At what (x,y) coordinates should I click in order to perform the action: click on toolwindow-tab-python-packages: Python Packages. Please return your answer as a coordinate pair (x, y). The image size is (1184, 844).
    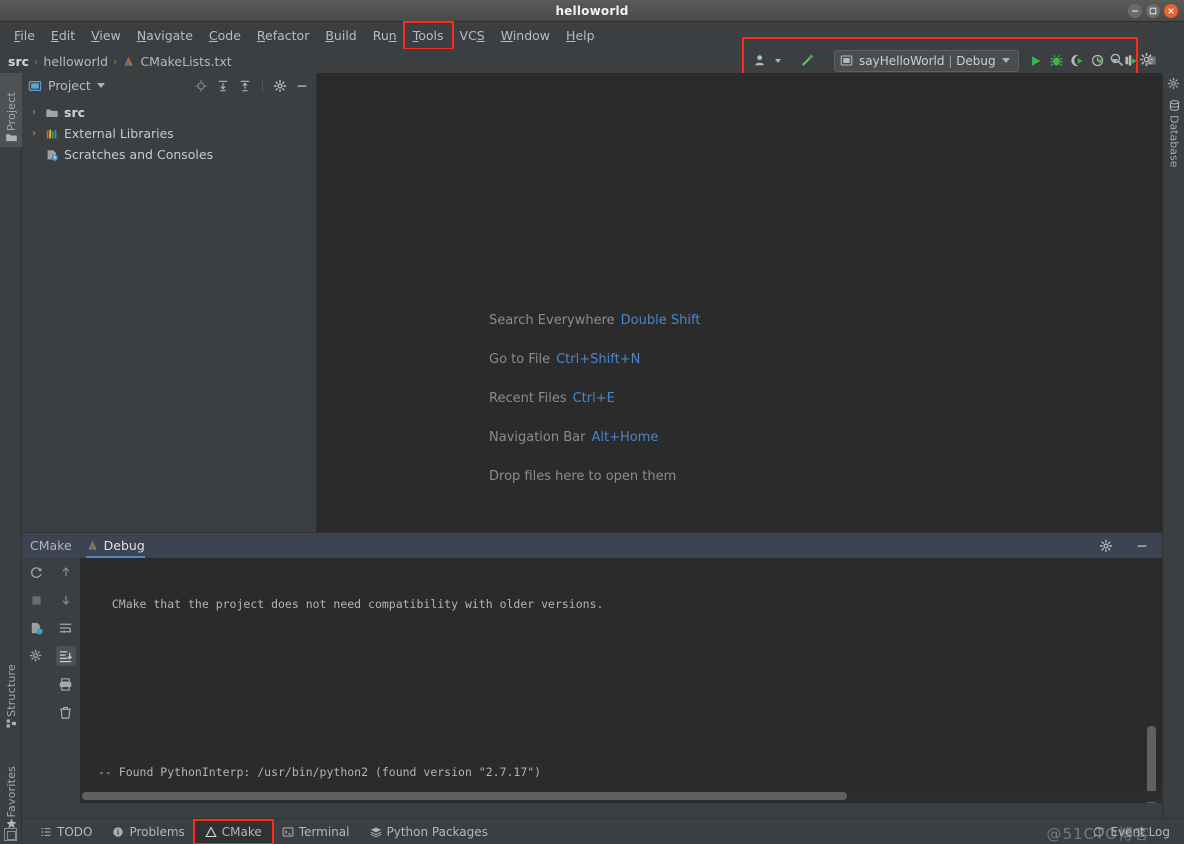
    Looking at the image, I should click on (429, 832).